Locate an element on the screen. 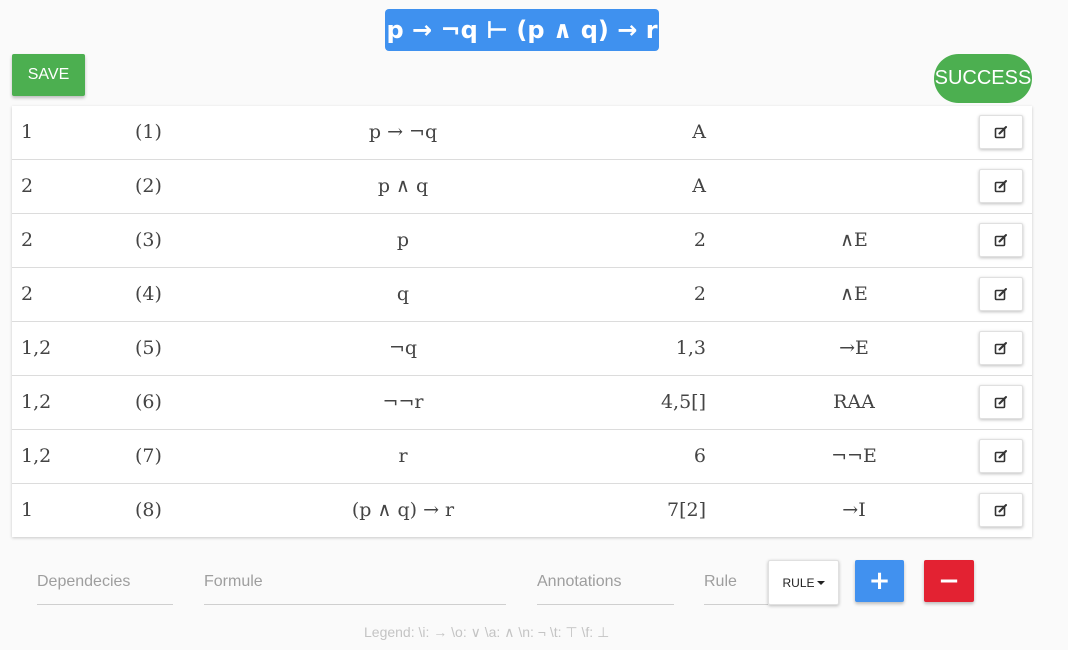 The width and height of the screenshot is (1068, 650). proof-row: 2 (2) p ∧ q A is located at coordinates (522, 187).